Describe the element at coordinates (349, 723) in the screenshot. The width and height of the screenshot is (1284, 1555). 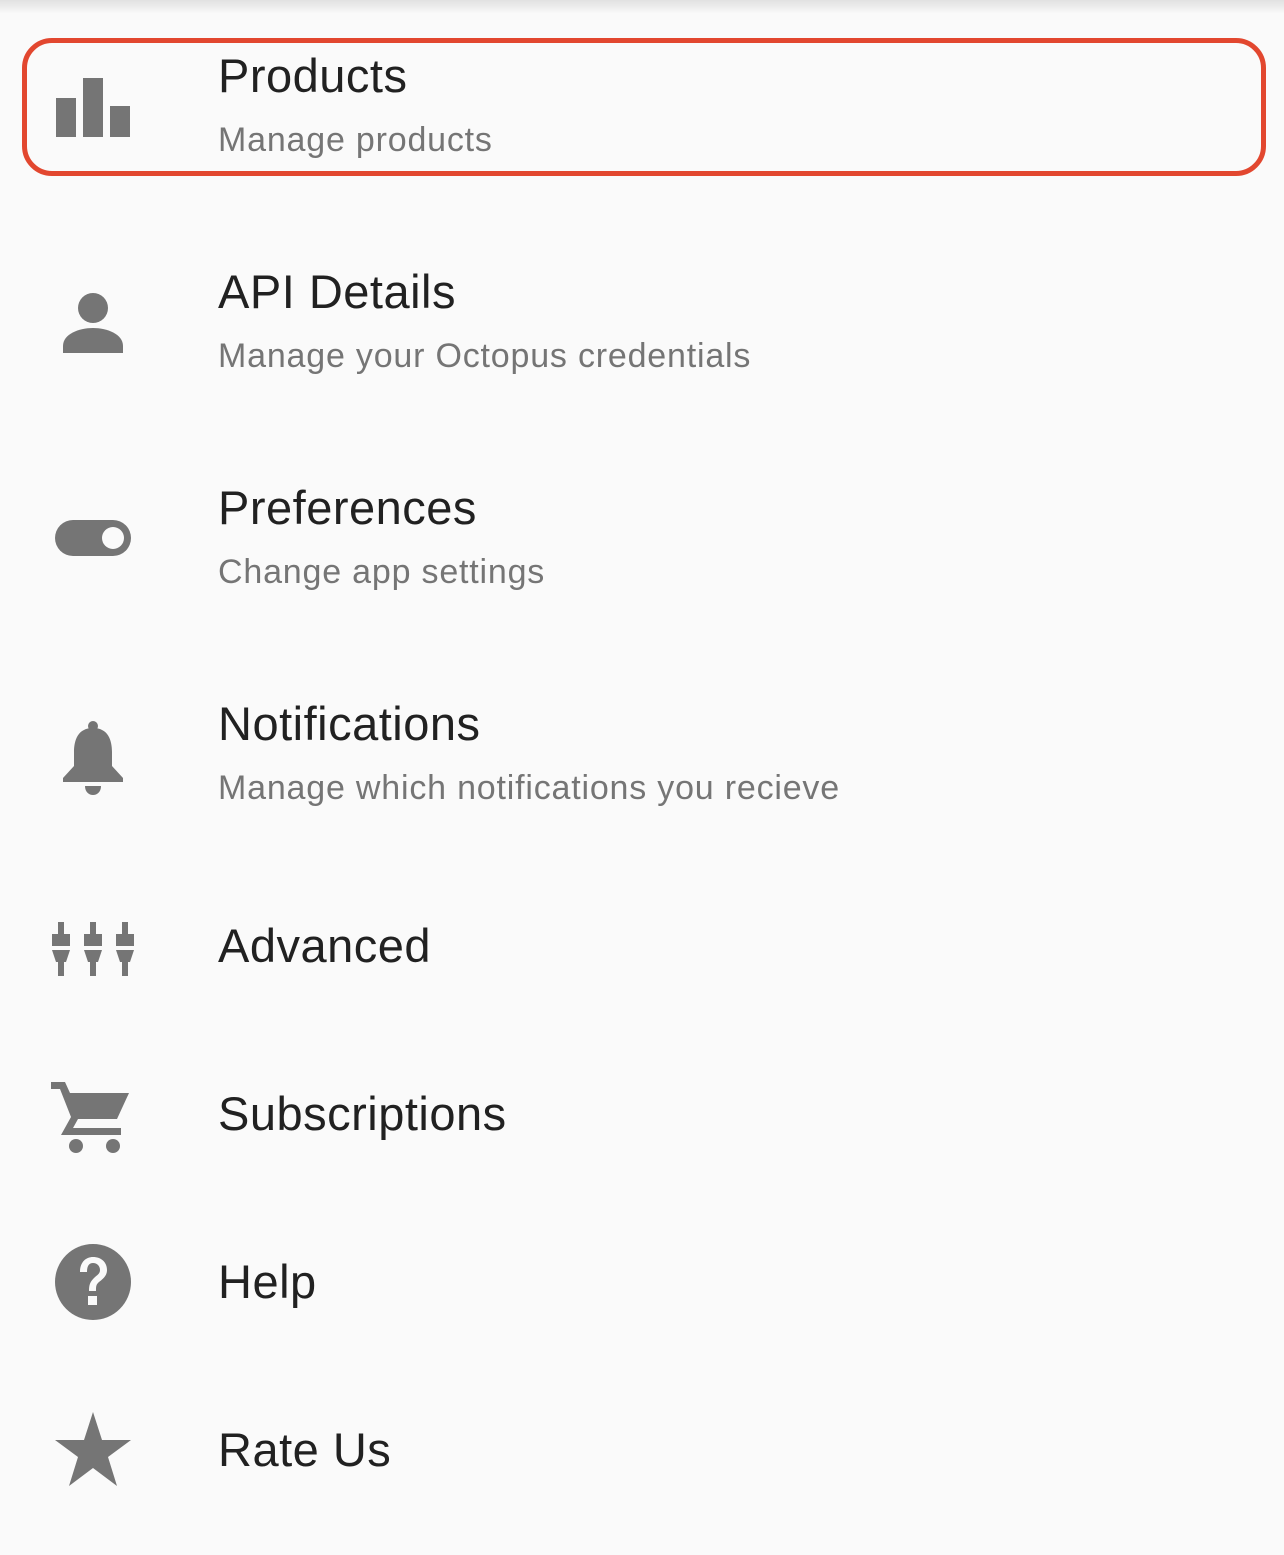
I see `settings-item-title: Notifications` at that location.